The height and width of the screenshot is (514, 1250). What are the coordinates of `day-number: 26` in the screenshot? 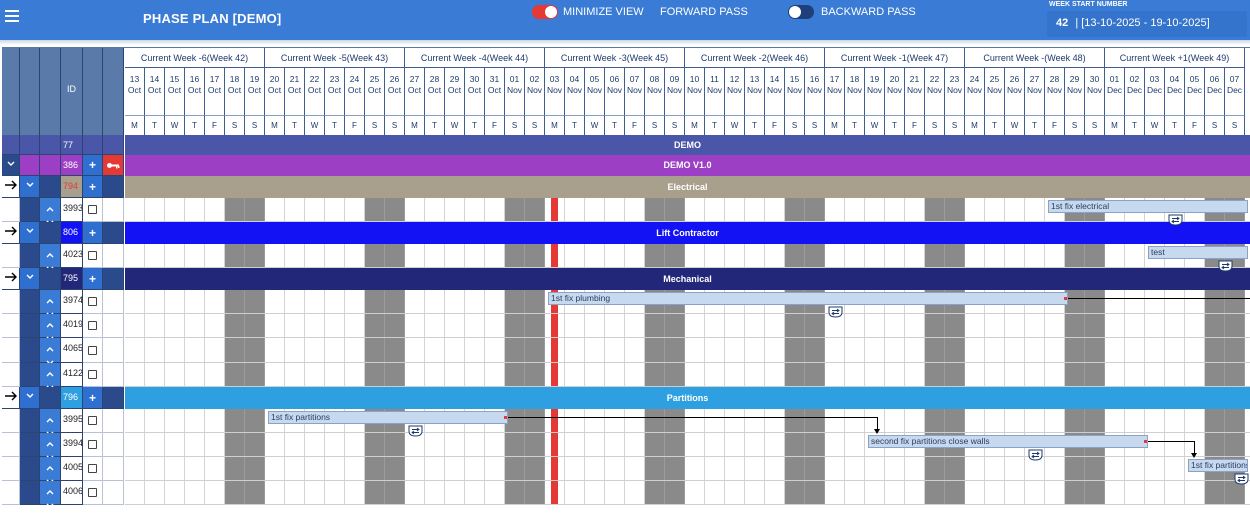 It's located at (1014, 79).